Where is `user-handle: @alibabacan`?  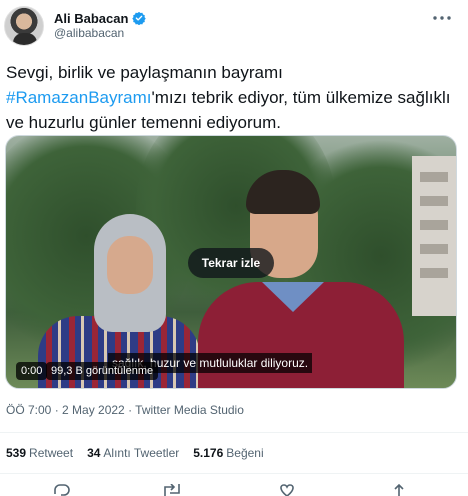 user-handle: @alibabacan is located at coordinates (89, 33).